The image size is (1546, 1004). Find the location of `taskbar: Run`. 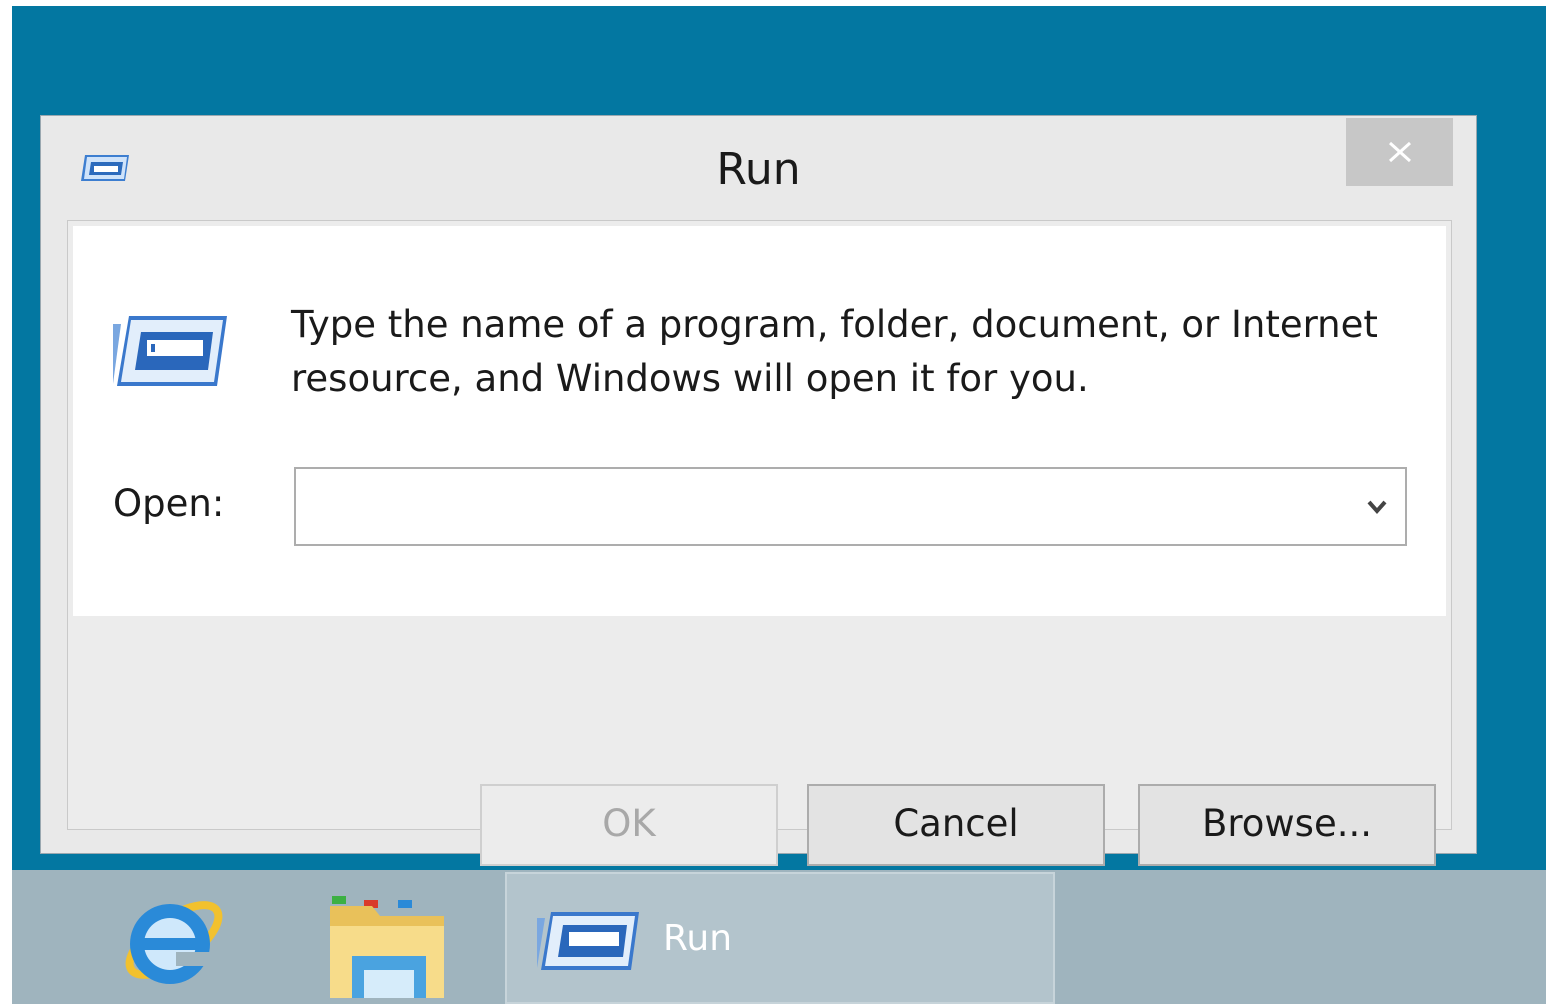

taskbar: Run is located at coordinates (779, 937).